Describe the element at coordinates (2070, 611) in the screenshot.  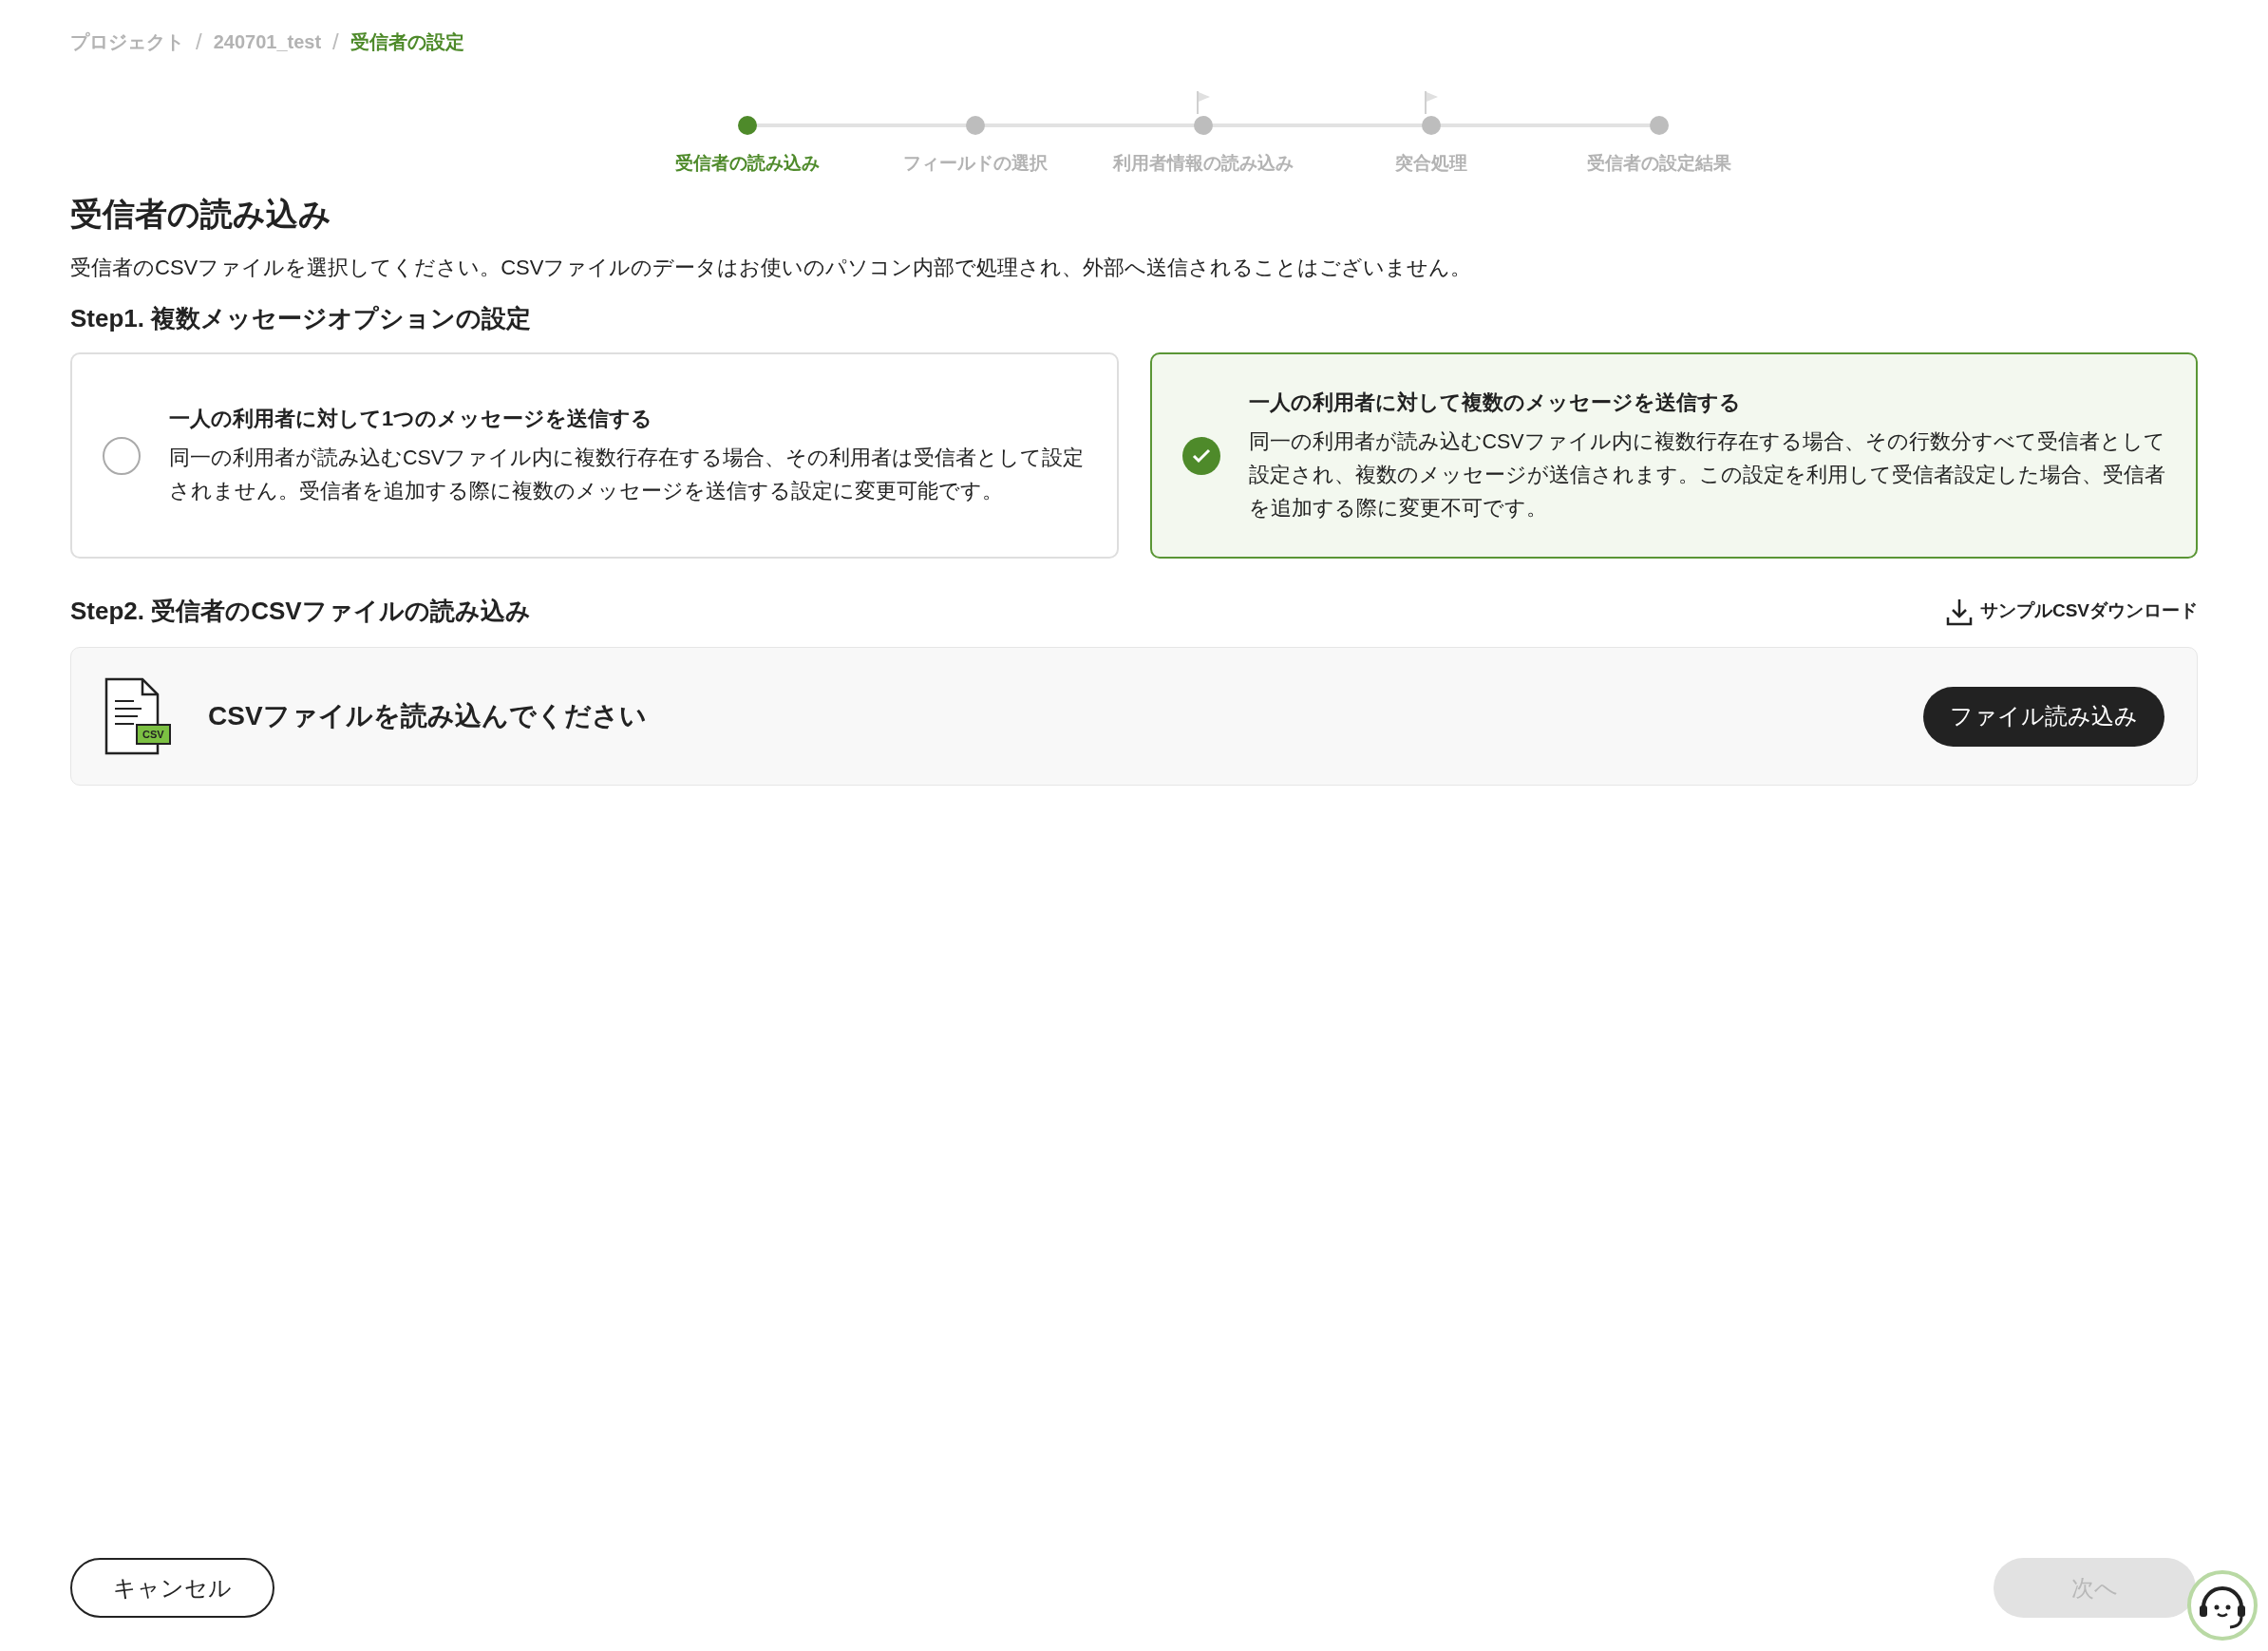
I see `download-link: サンプルCSVダウンロード` at that location.